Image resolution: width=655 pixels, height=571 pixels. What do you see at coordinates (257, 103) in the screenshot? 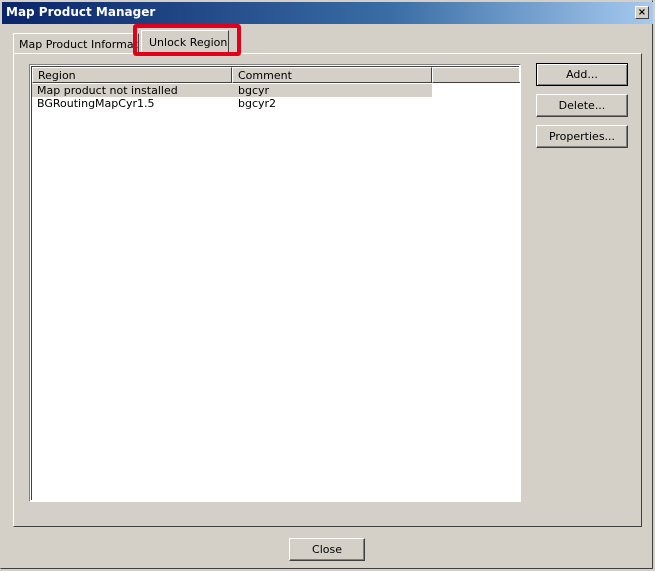
I see `row-comment-cell: bgcyr2` at bounding box center [257, 103].